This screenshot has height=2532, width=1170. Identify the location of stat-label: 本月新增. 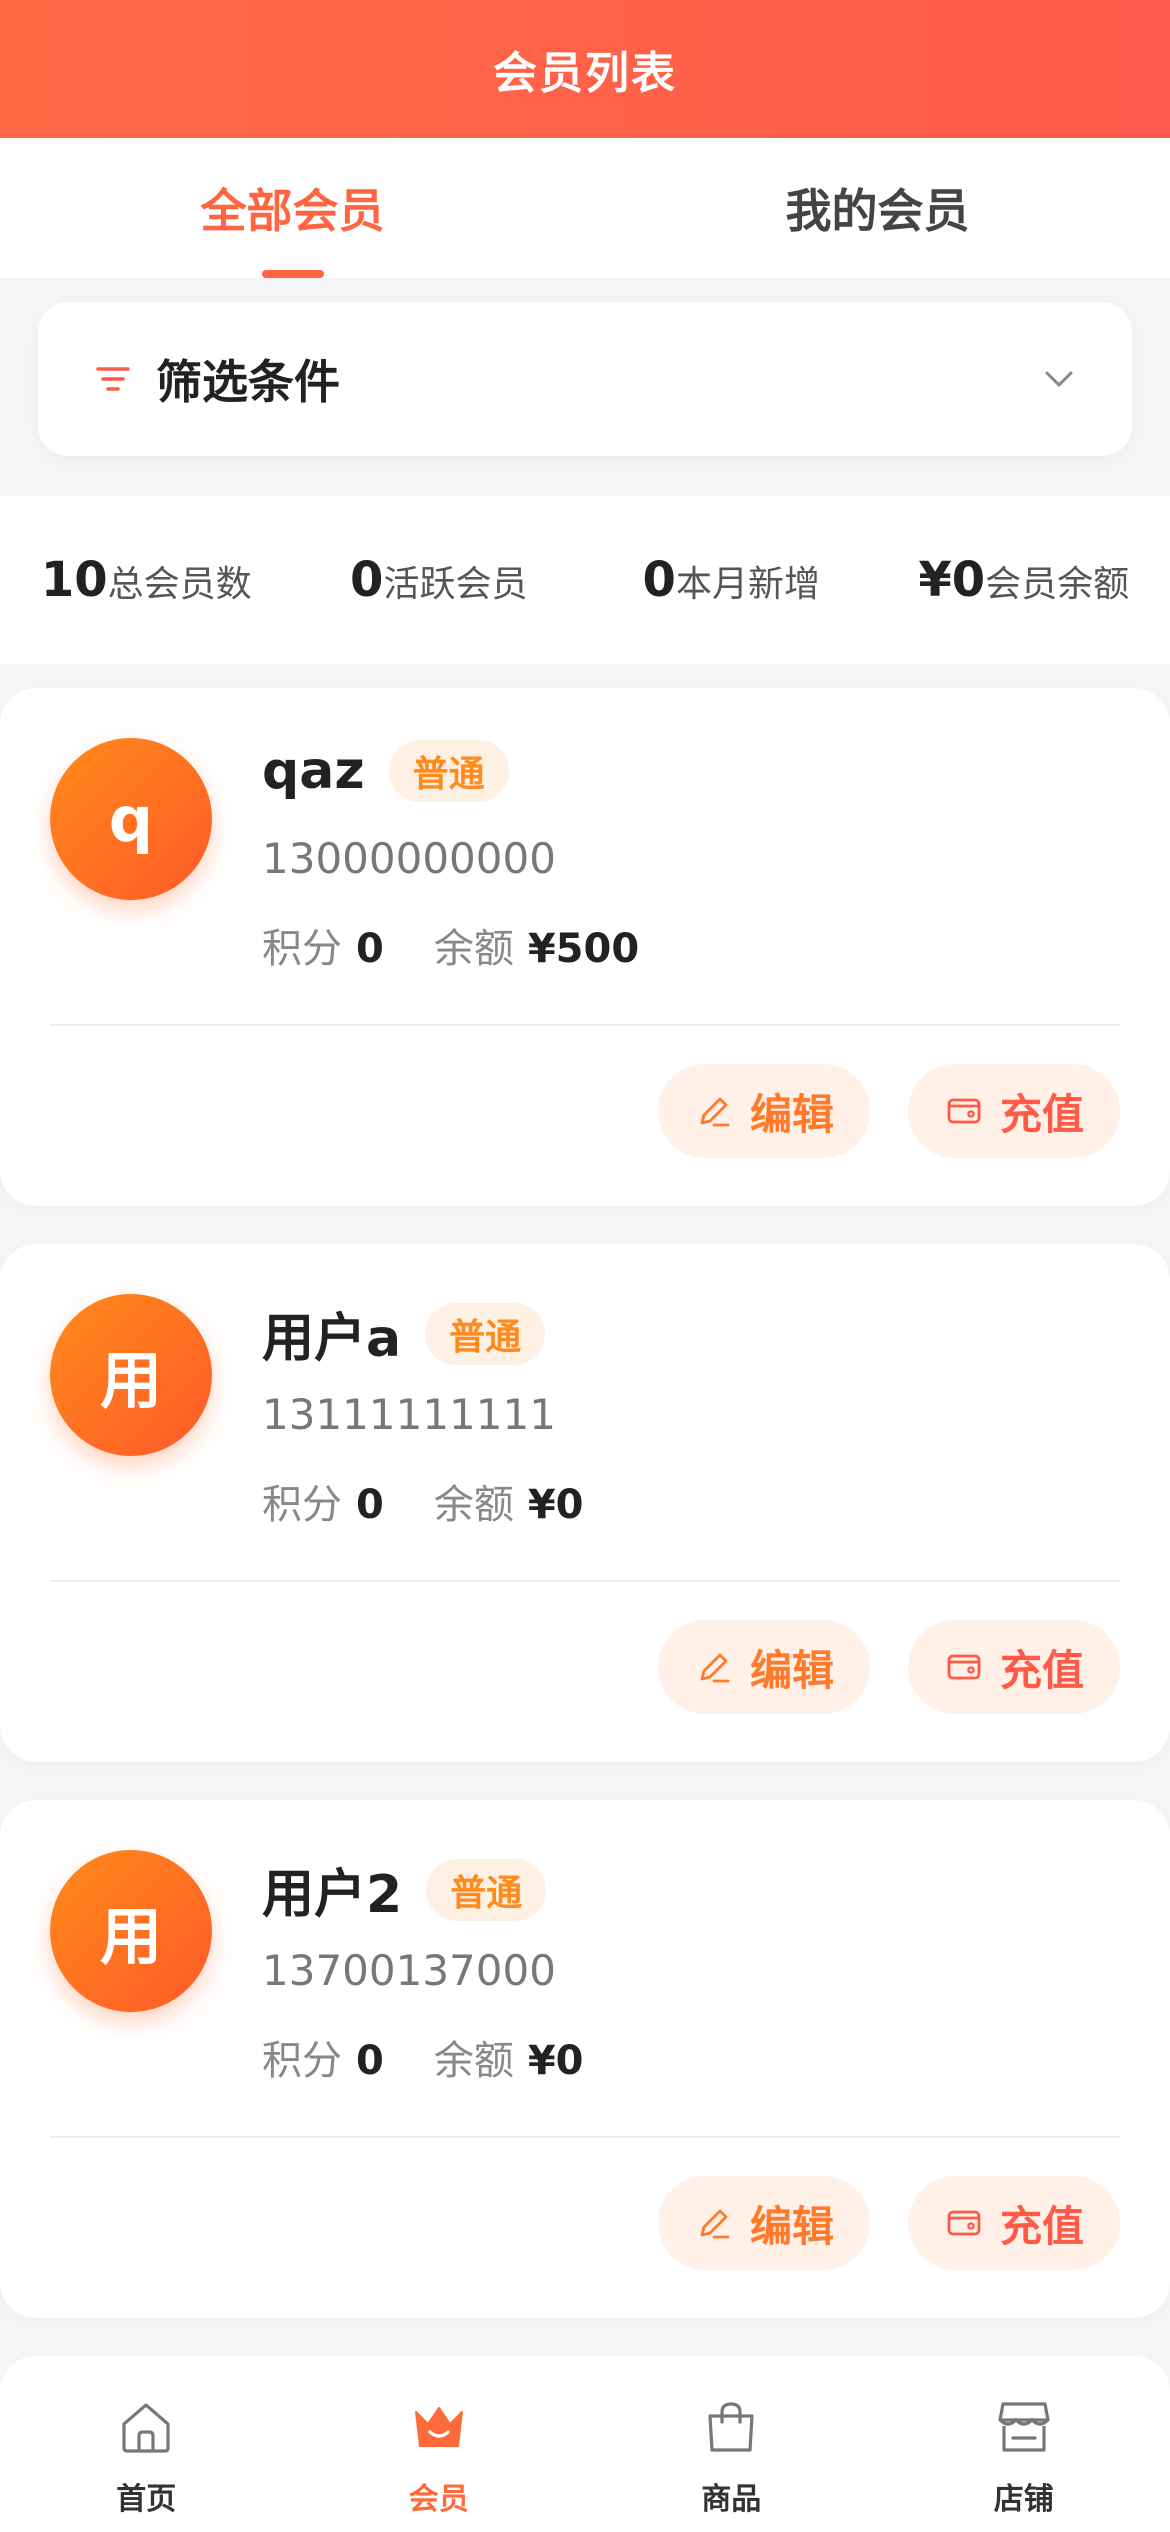
(747, 584).